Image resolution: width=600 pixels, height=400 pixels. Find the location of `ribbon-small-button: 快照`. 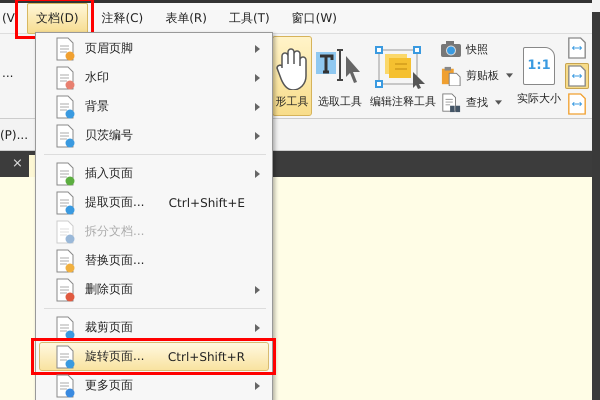

ribbon-small-button: 快照 is located at coordinates (476, 49).